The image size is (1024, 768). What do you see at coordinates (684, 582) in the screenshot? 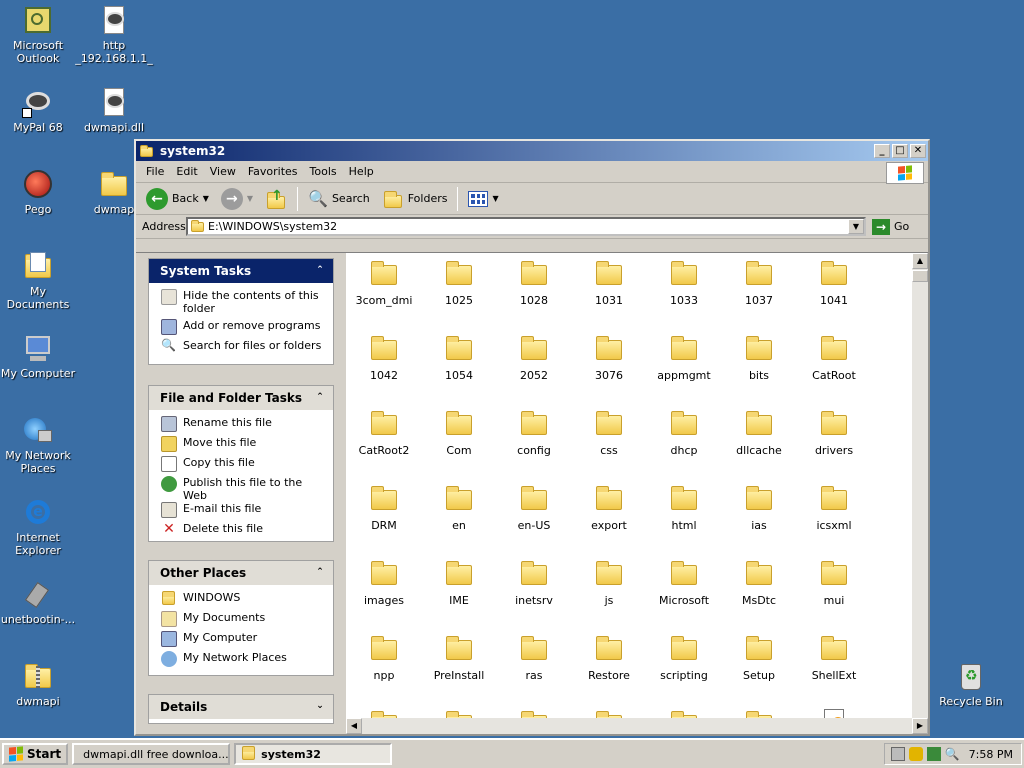
I see `folder-item: Microsoft` at bounding box center [684, 582].